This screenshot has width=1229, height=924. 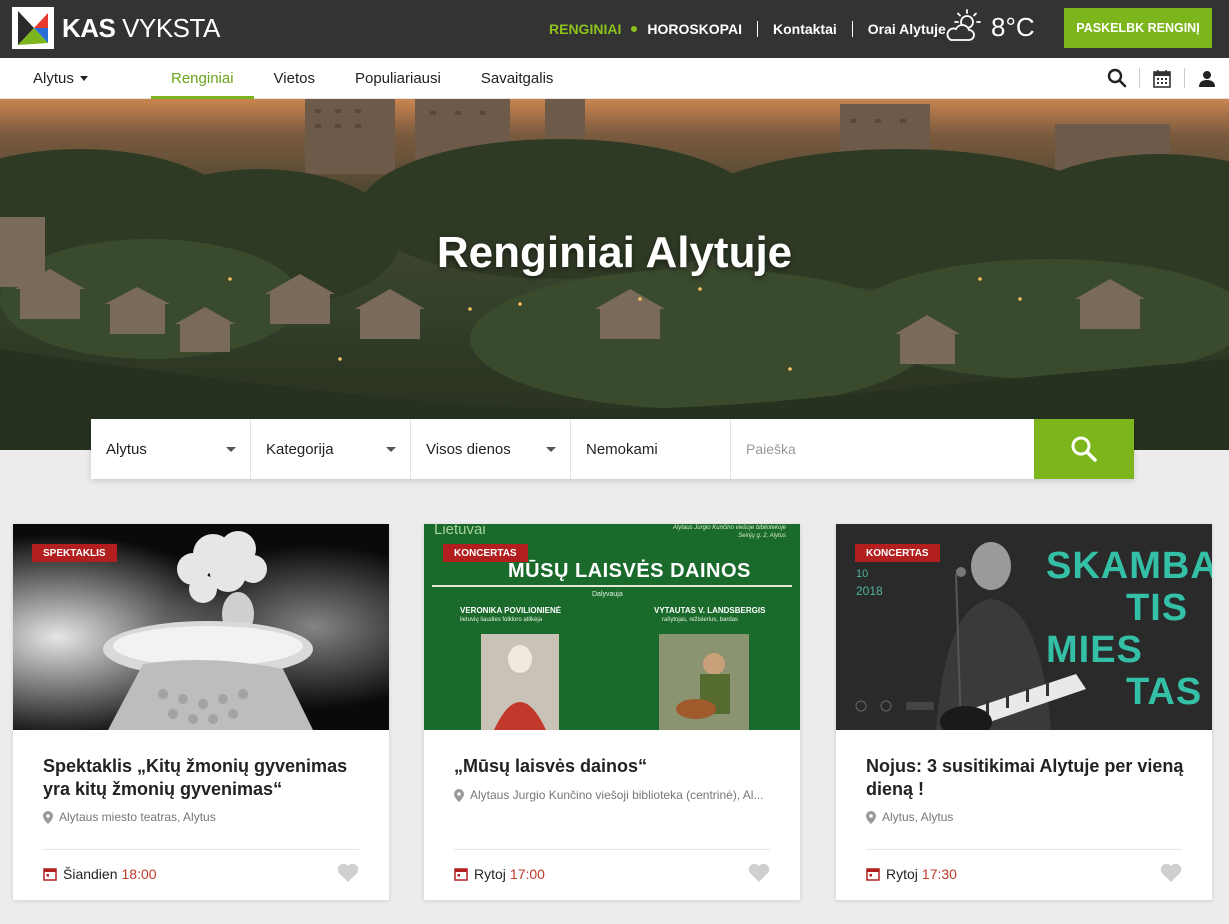 I want to click on logo-light: VYKSTA, so click(x=171, y=28).